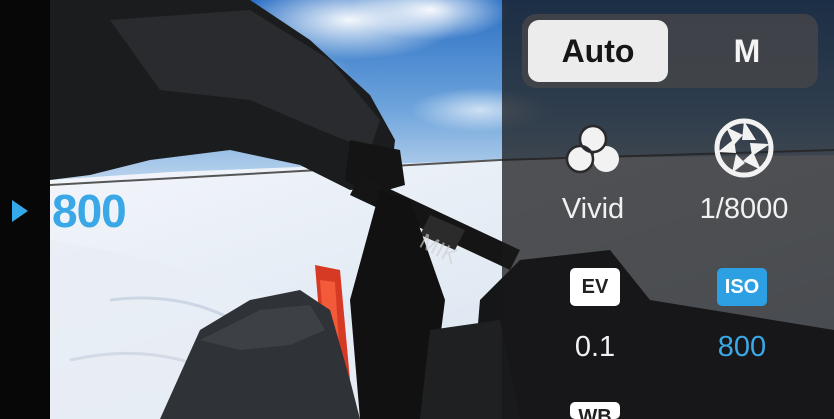 This screenshot has height=419, width=834. What do you see at coordinates (744, 148) in the screenshot?
I see `aperture-icon` at bounding box center [744, 148].